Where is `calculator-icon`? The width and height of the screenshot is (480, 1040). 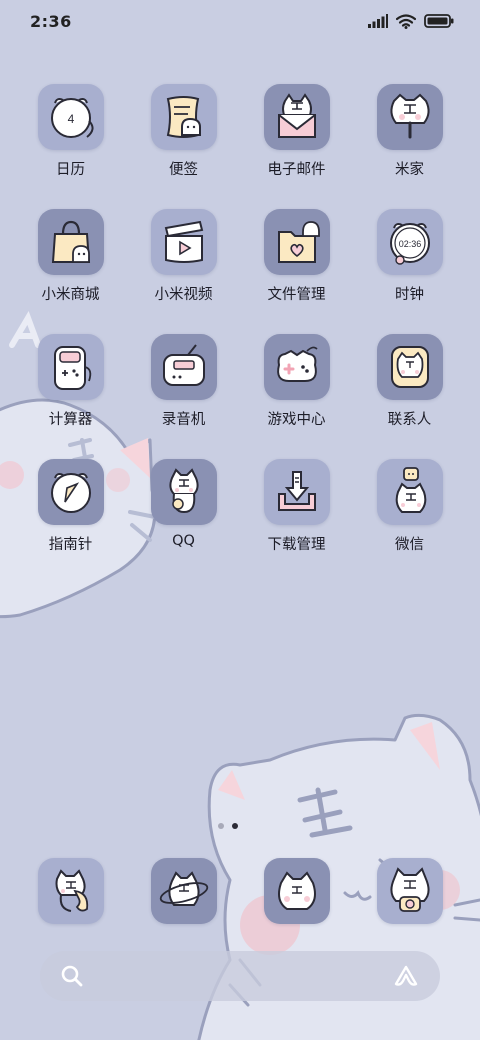
calculator-icon is located at coordinates (70, 367).